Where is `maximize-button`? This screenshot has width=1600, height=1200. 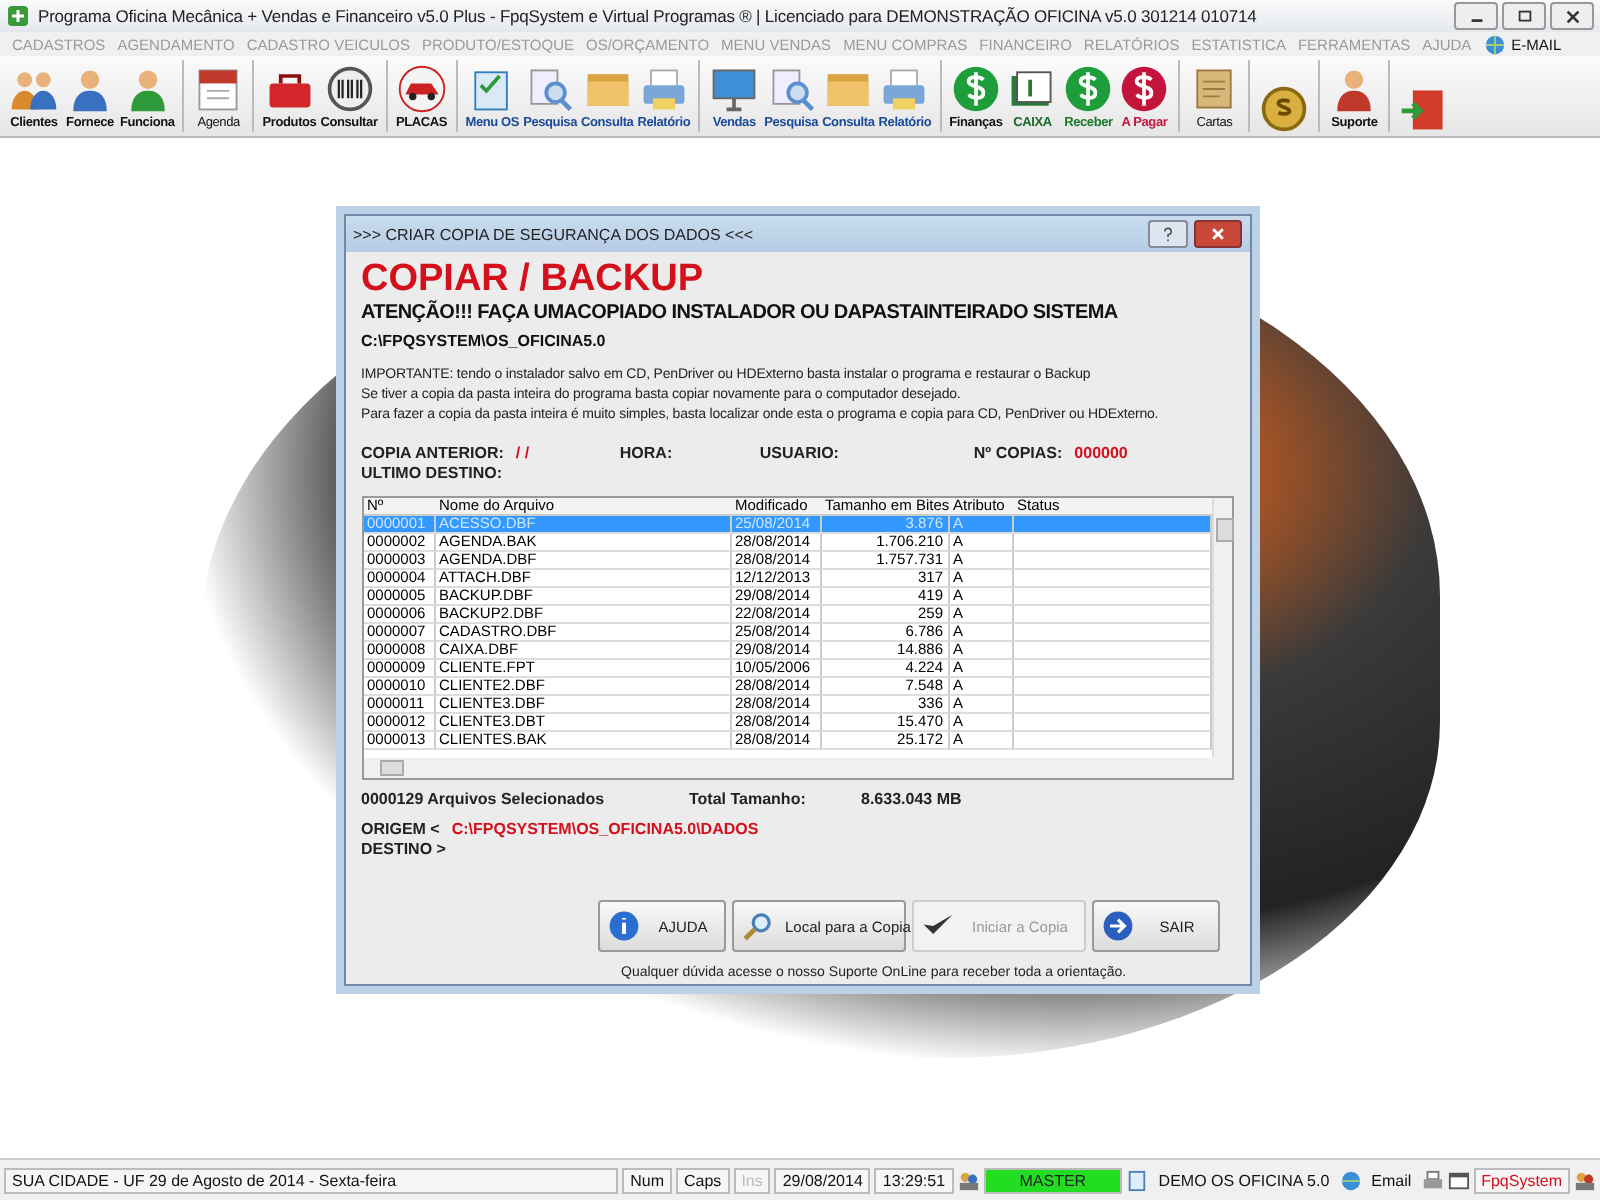
maximize-button is located at coordinates (1524, 16).